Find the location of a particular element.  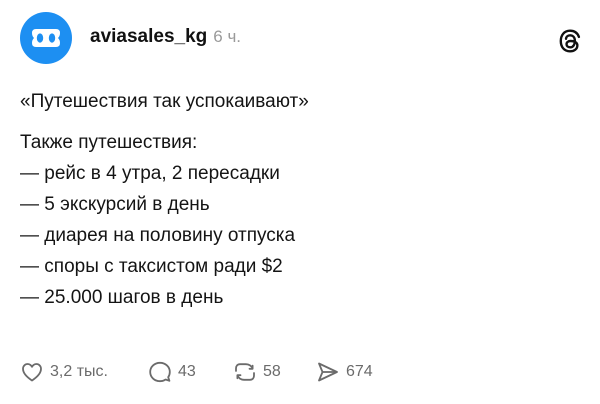

send-icon is located at coordinates (328, 372).